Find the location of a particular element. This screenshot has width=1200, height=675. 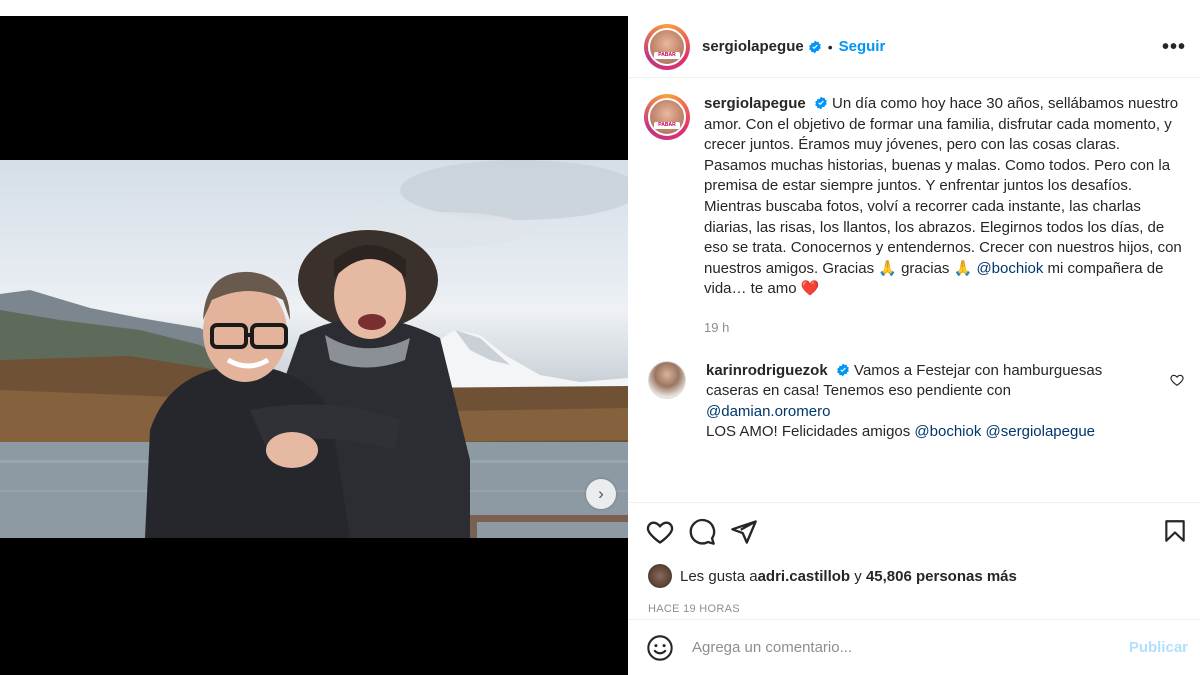

author-username: sergiolapegue is located at coordinates (753, 46).